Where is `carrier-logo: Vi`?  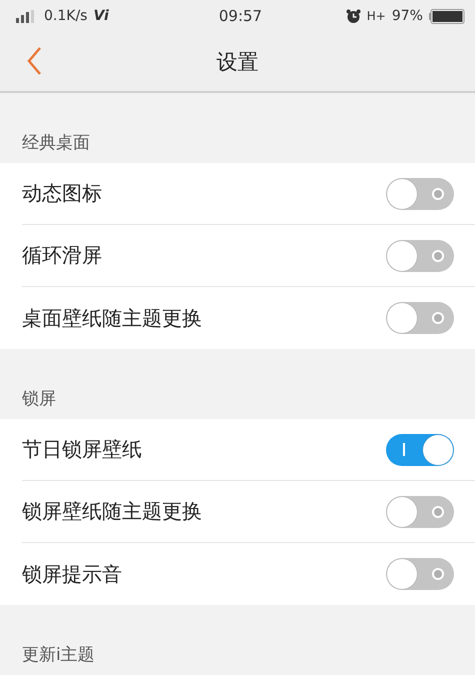
carrier-logo: Vi is located at coordinates (101, 16).